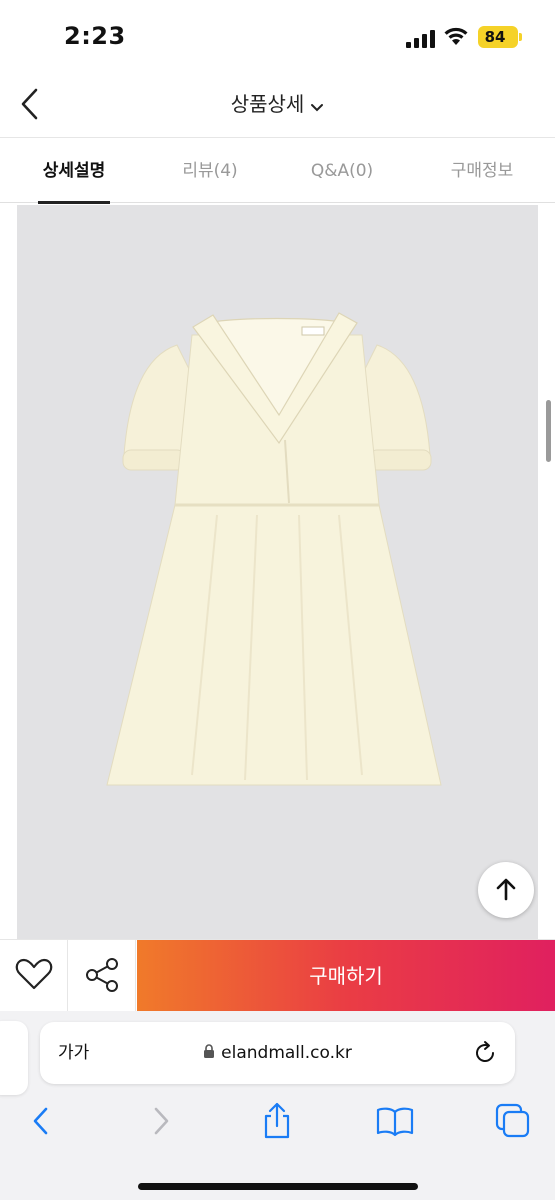  Describe the element at coordinates (209, 1050) in the screenshot. I see `lock-icon` at that location.